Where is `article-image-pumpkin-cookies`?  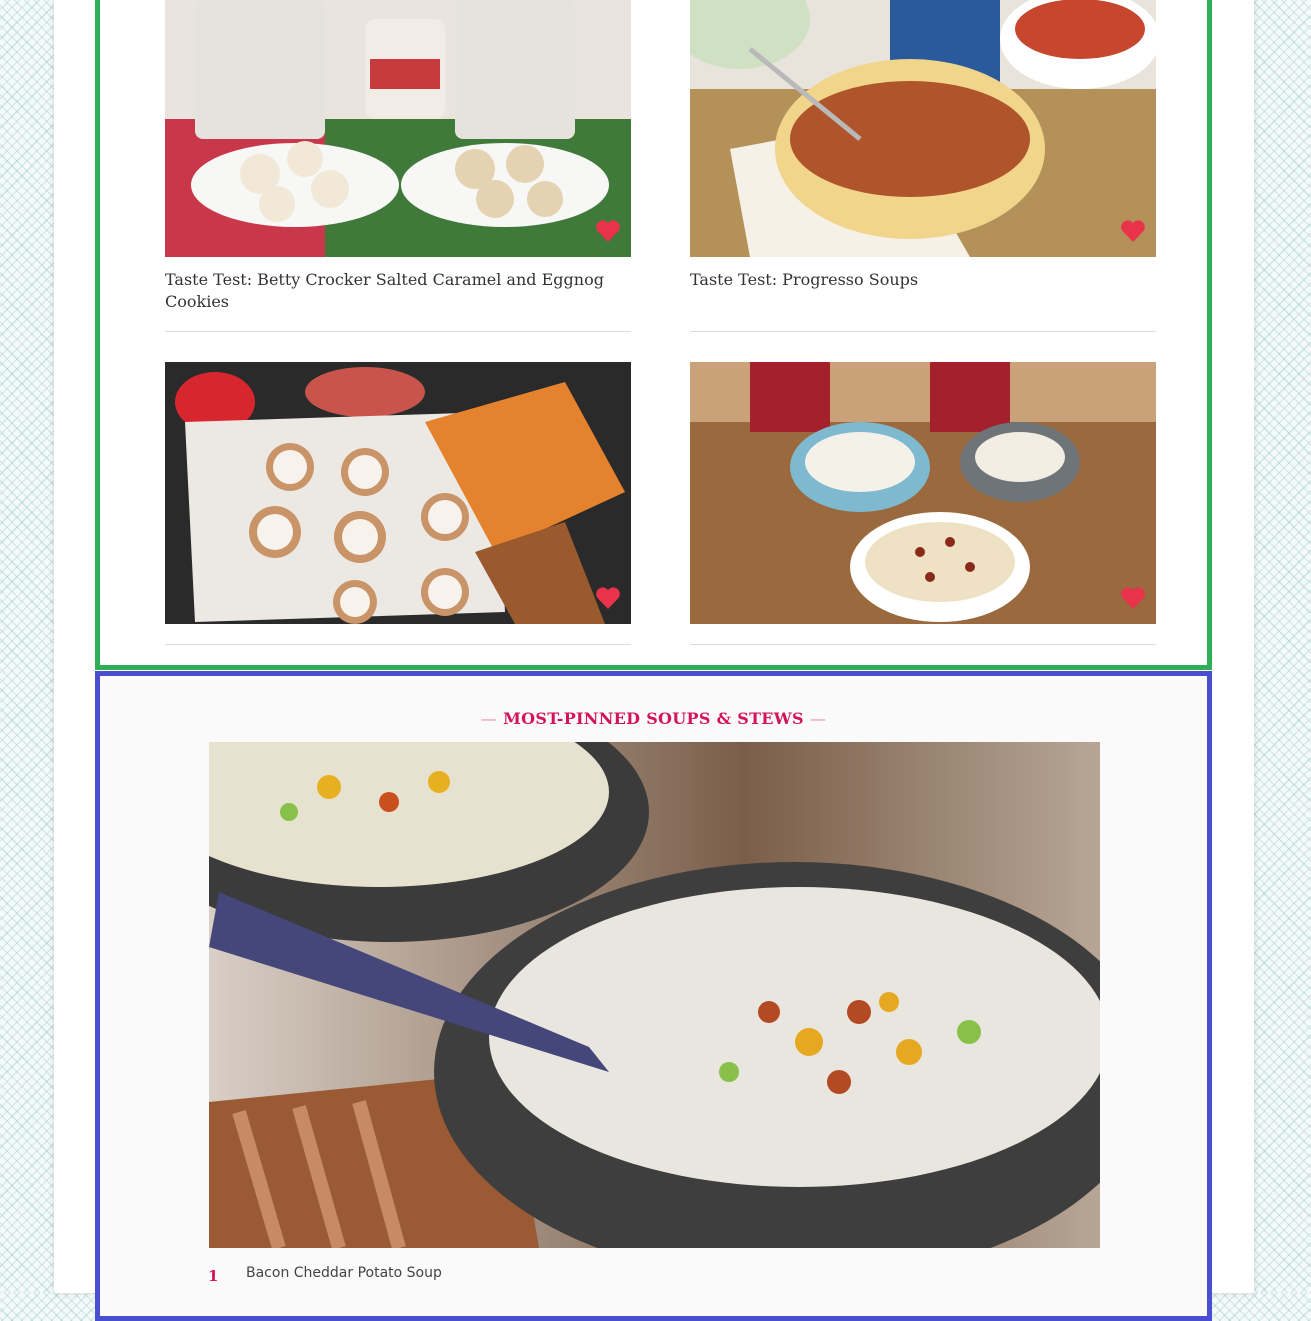 article-image-pumpkin-cookies is located at coordinates (398, 493).